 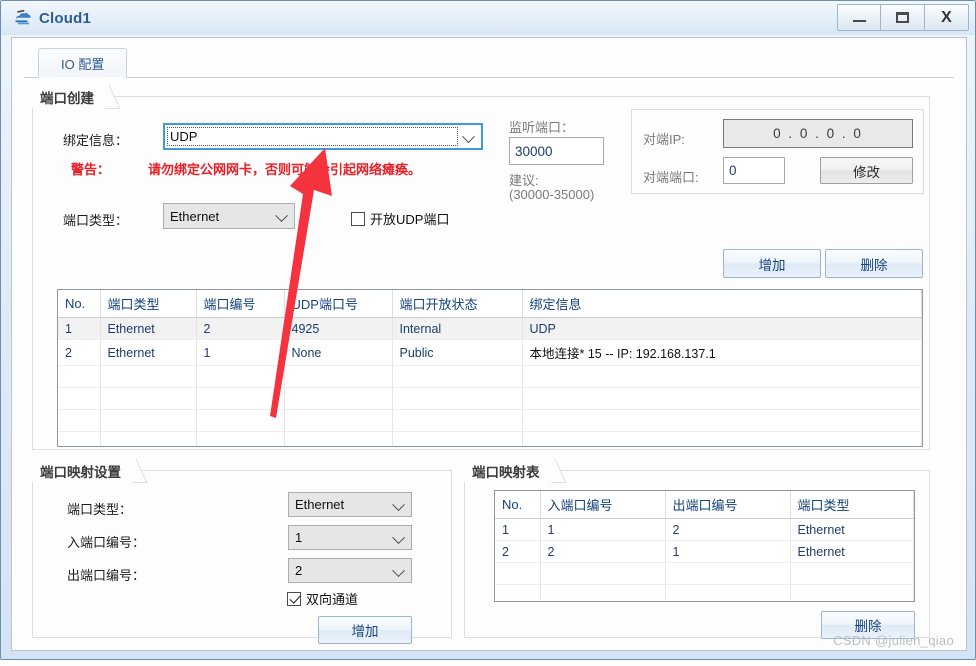 What do you see at coordinates (148, 304) in the screenshot?
I see `port-col-type: 端口类型` at bounding box center [148, 304].